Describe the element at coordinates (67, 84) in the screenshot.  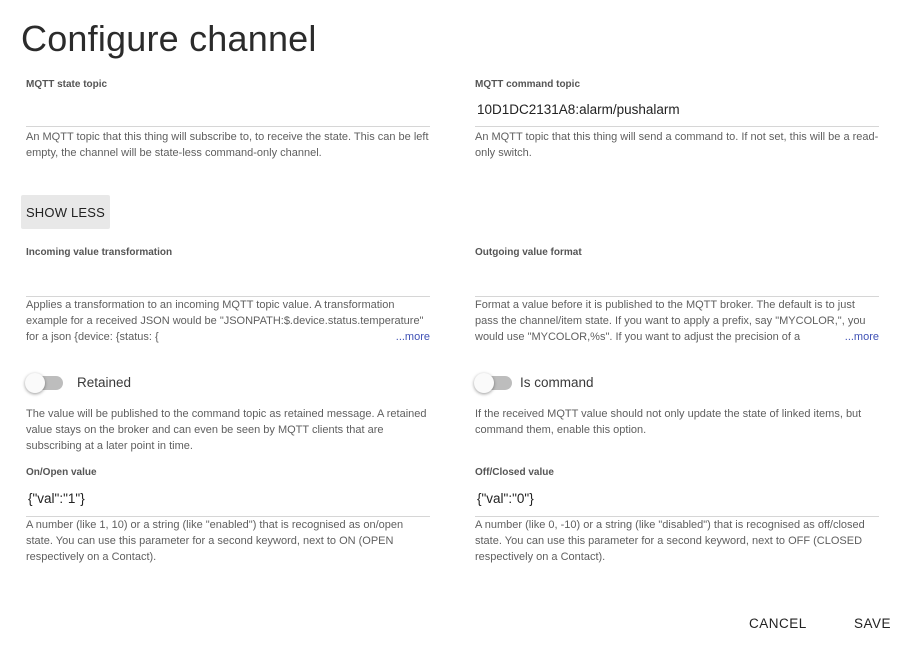
I see `state-topic-label: MQTT state topic` at that location.